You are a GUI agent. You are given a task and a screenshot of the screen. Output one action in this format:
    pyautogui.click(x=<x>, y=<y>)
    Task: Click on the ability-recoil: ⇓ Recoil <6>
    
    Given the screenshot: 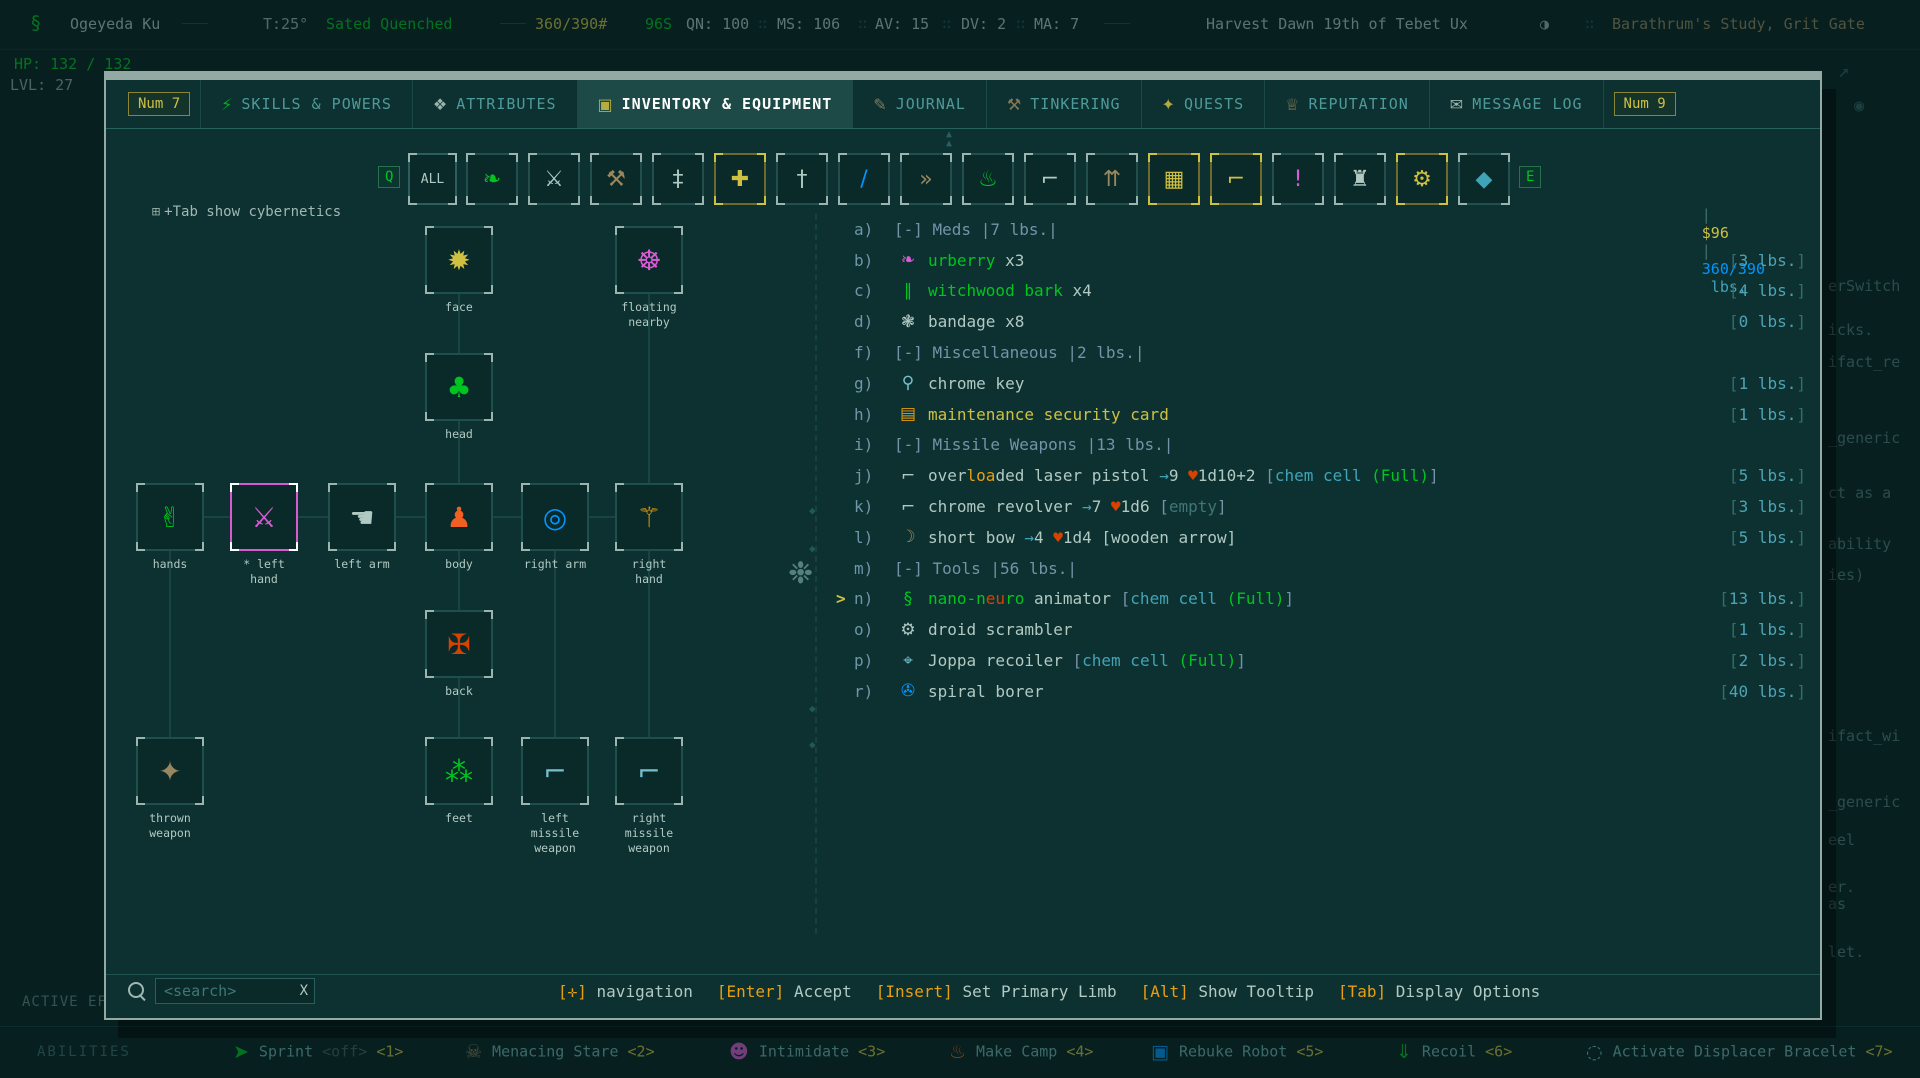 What is the action you would take?
    pyautogui.click(x=1454, y=1052)
    